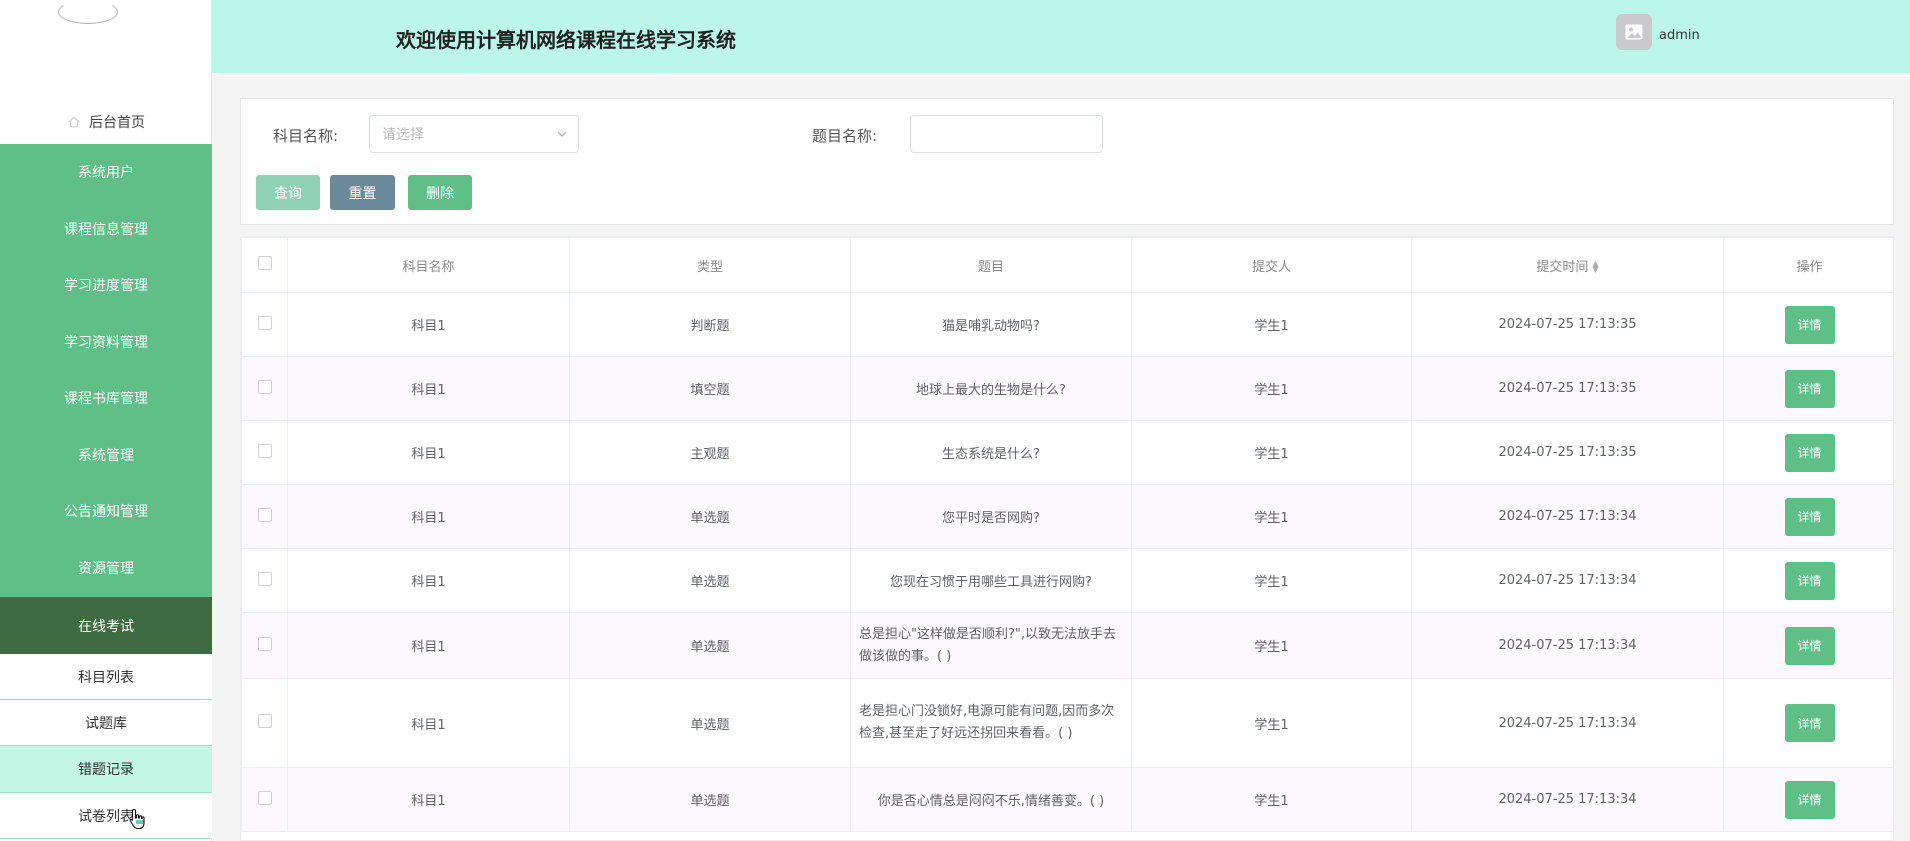 Image resolution: width=1910 pixels, height=841 pixels. What do you see at coordinates (428, 265) in the screenshot?
I see `header-subject: 科目名称` at bounding box center [428, 265].